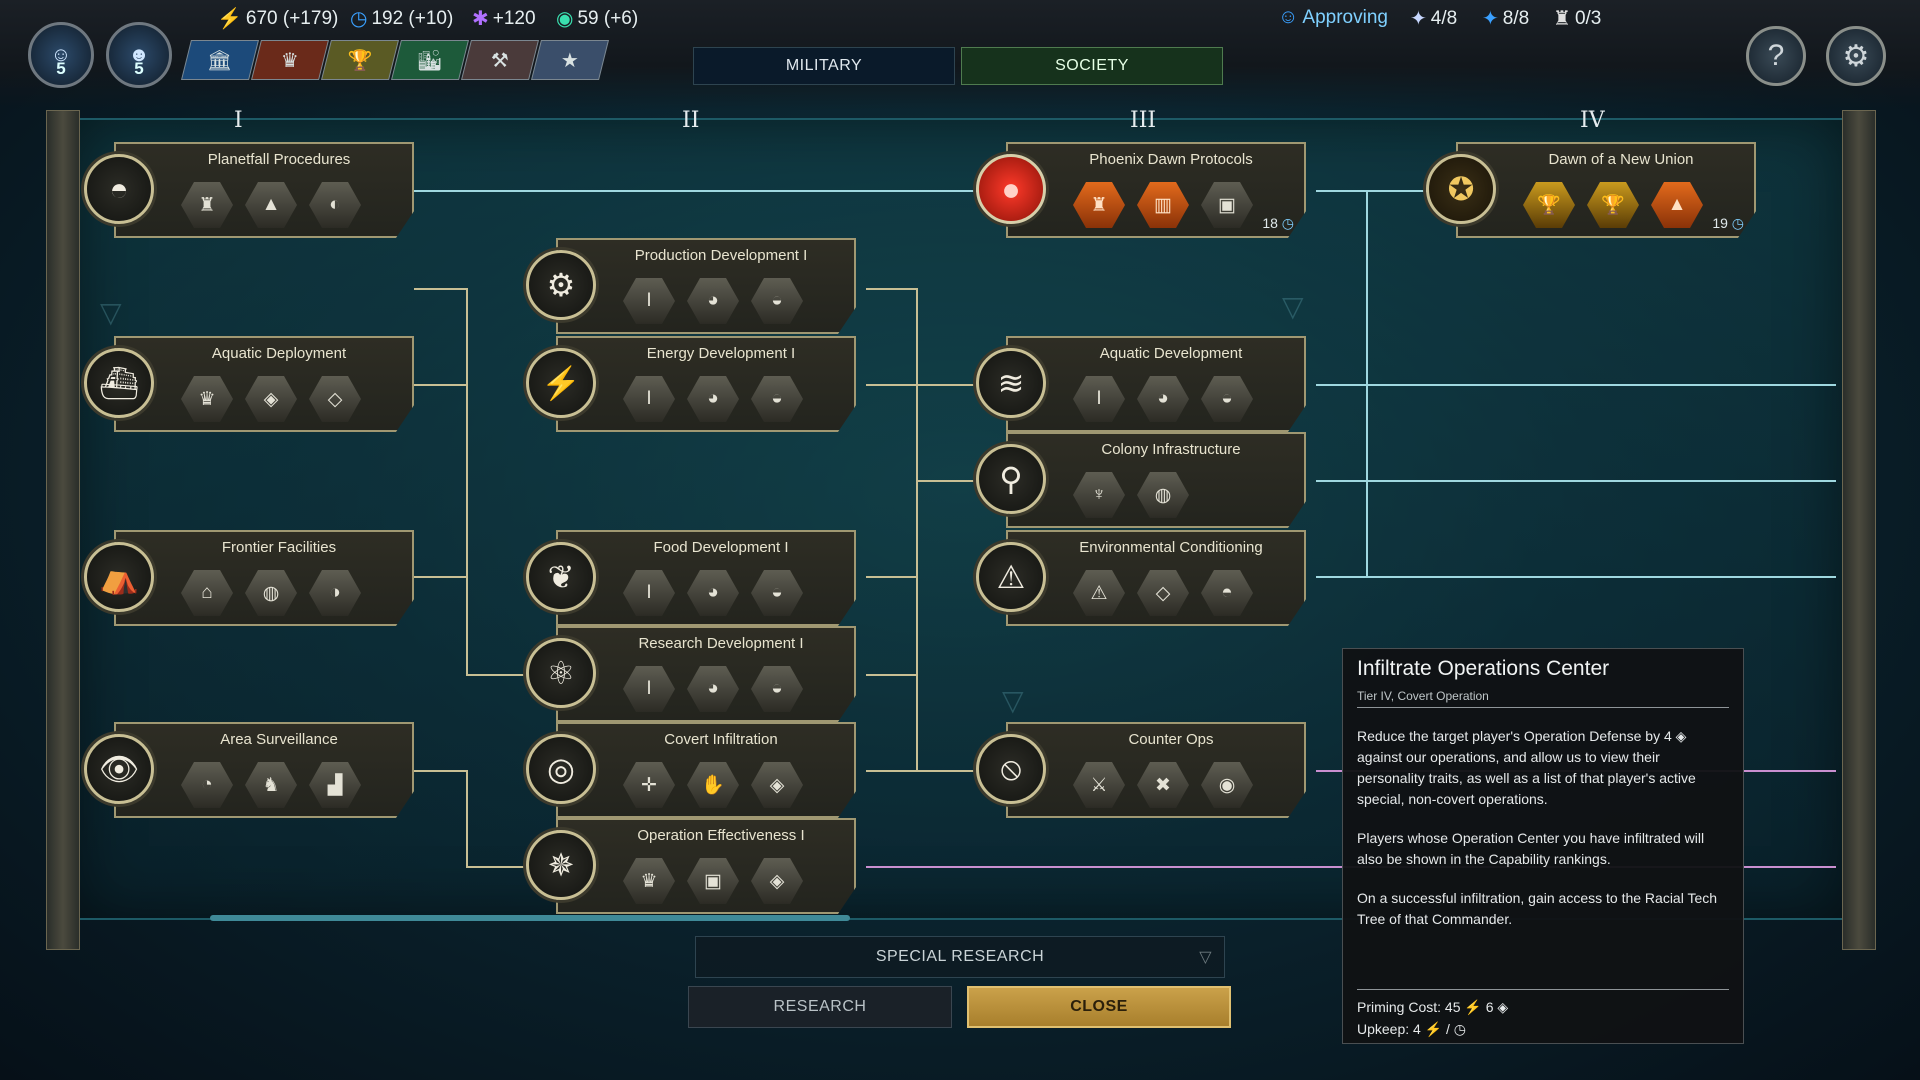 This screenshot has height=1080, width=1920. What do you see at coordinates (1433, 1007) in the screenshot?
I see `priming-cost: Priming Cost: 45 ⚡ 6 ◈` at bounding box center [1433, 1007].